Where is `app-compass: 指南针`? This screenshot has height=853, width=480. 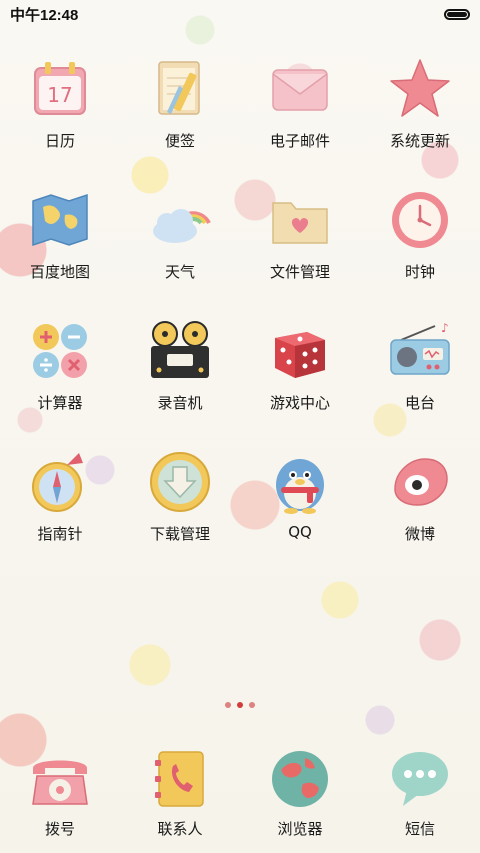 app-compass: 指南针 is located at coordinates (60, 510).